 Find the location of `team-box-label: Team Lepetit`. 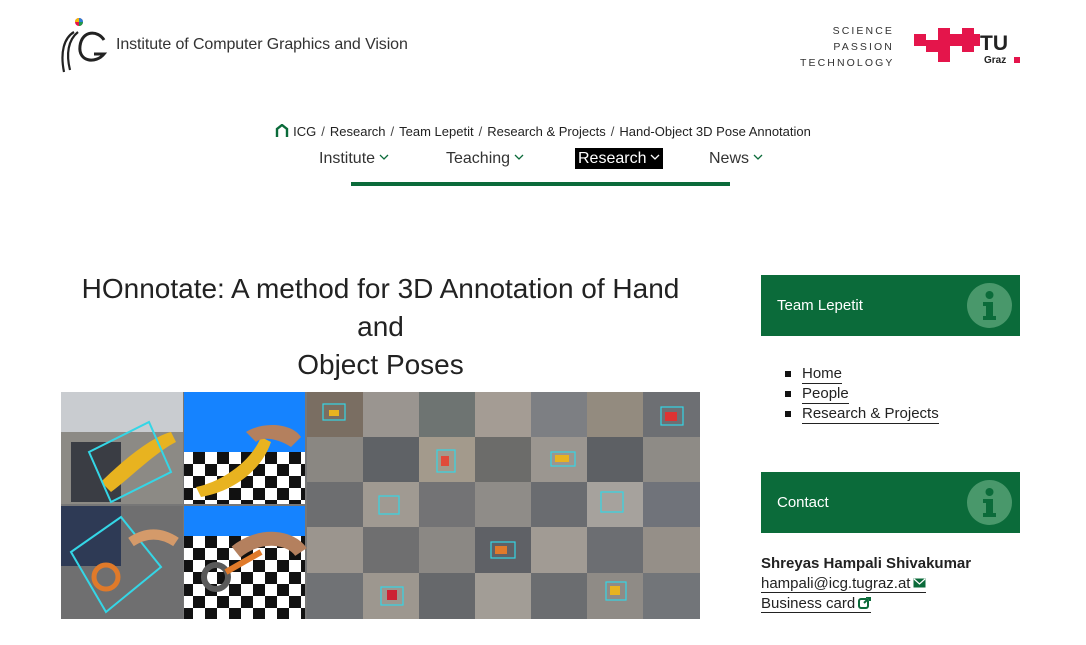

team-box-label: Team Lepetit is located at coordinates (820, 305).